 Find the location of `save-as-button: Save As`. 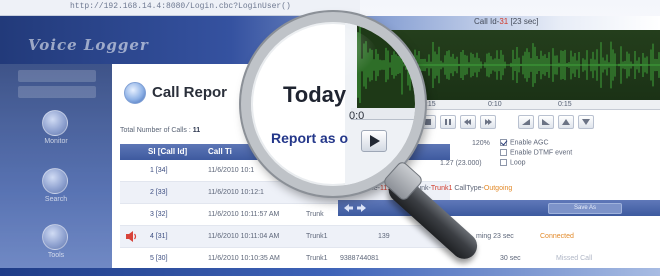

save-as-button: Save As is located at coordinates (585, 208).